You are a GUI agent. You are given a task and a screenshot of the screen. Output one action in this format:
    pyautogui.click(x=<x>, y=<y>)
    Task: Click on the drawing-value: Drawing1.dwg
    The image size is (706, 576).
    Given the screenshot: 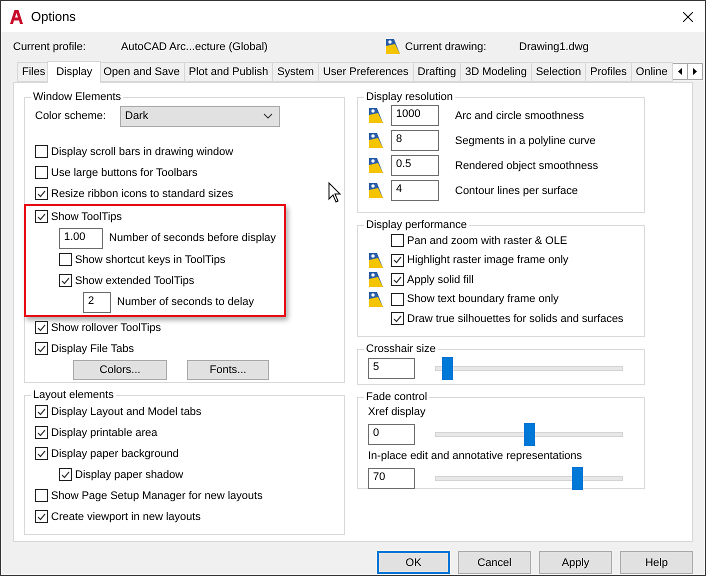 What is the action you would take?
    pyautogui.click(x=554, y=46)
    